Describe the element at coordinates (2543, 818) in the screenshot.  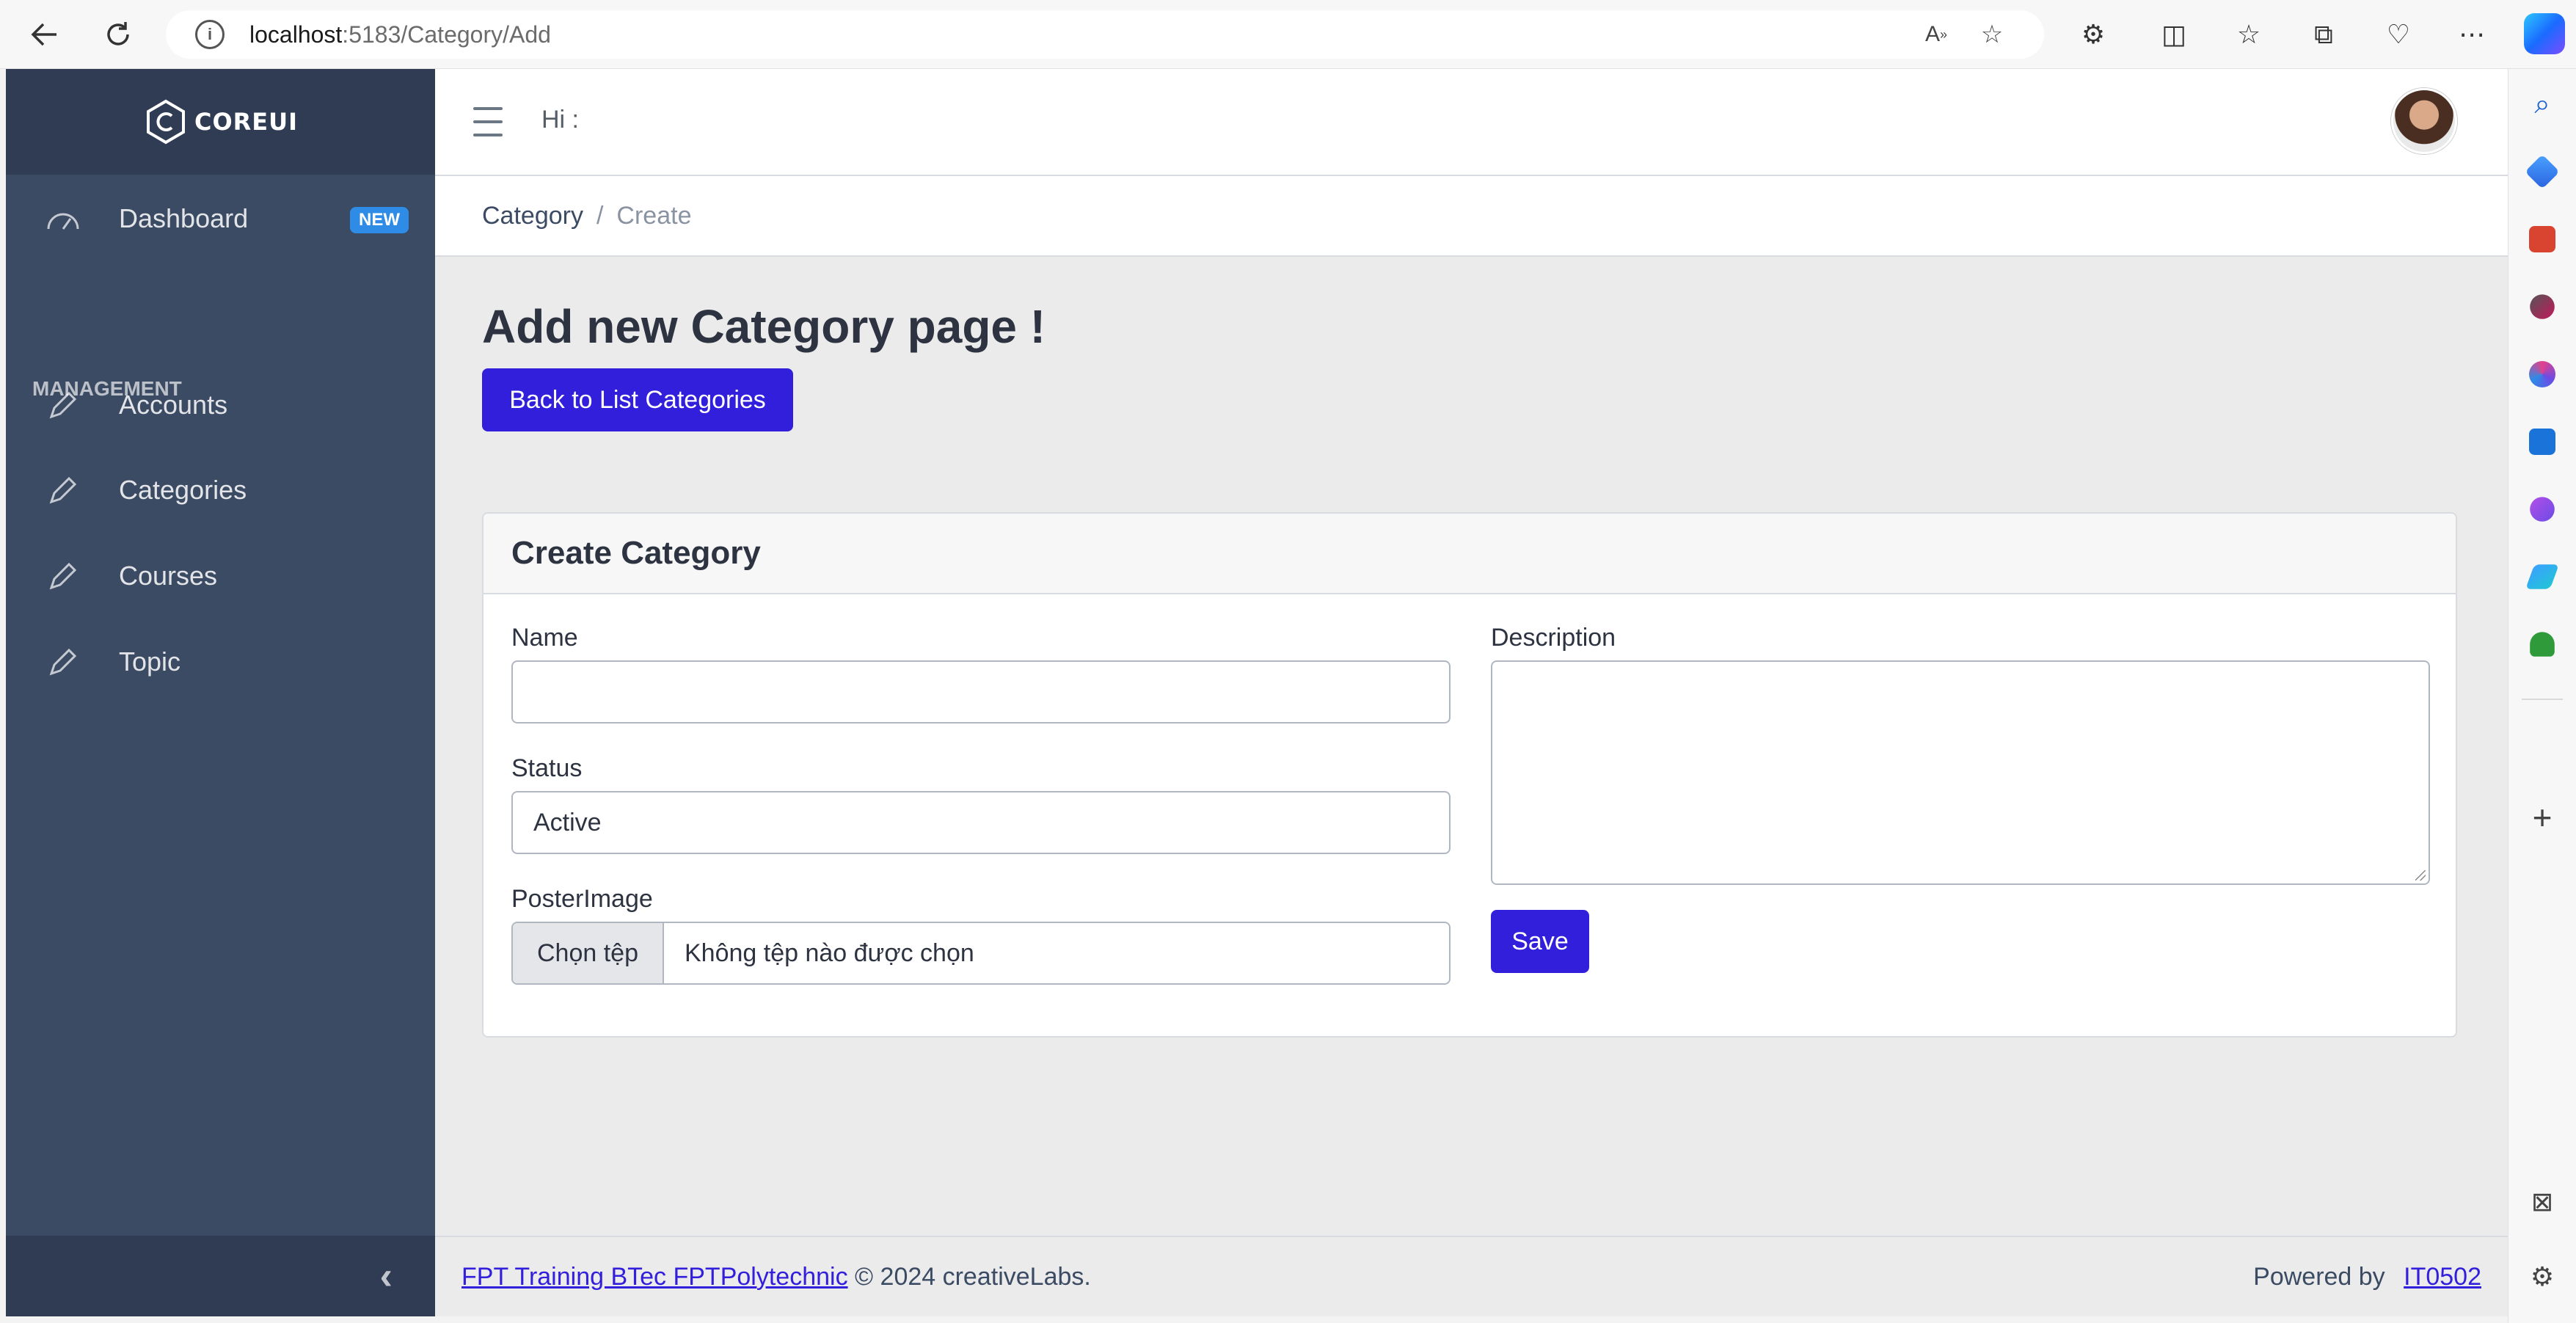
I see `add-icon: +` at that location.